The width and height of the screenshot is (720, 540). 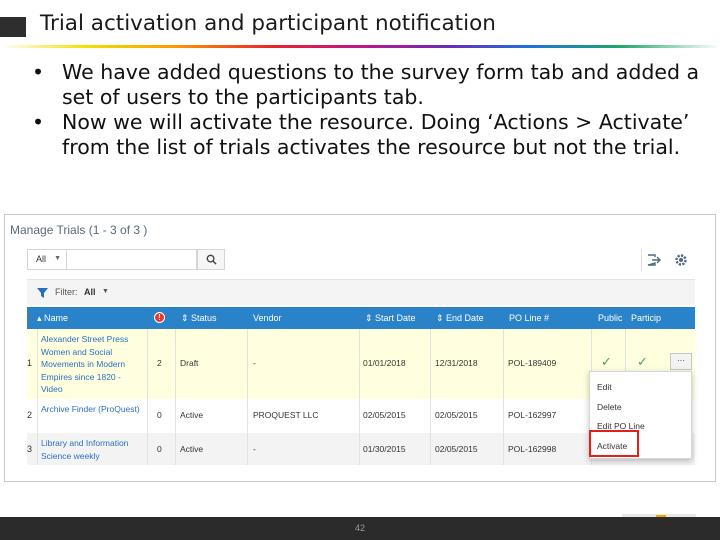 I want to click on page-number: 42, so click(x=359, y=528).